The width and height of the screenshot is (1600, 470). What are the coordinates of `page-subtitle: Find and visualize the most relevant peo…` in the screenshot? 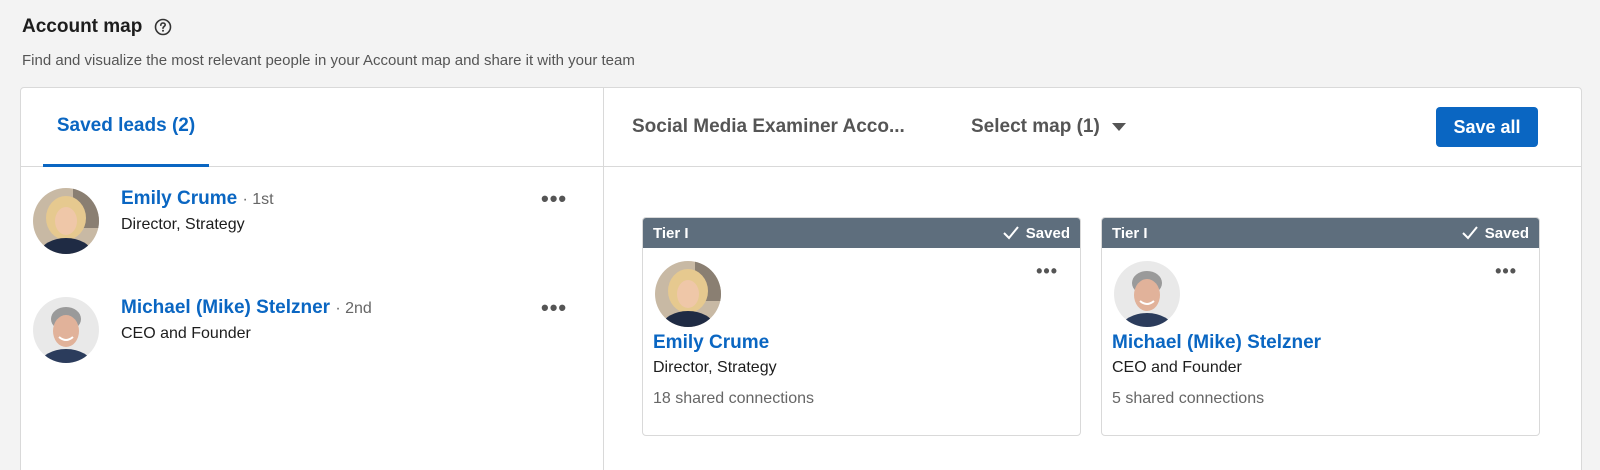 It's located at (328, 60).